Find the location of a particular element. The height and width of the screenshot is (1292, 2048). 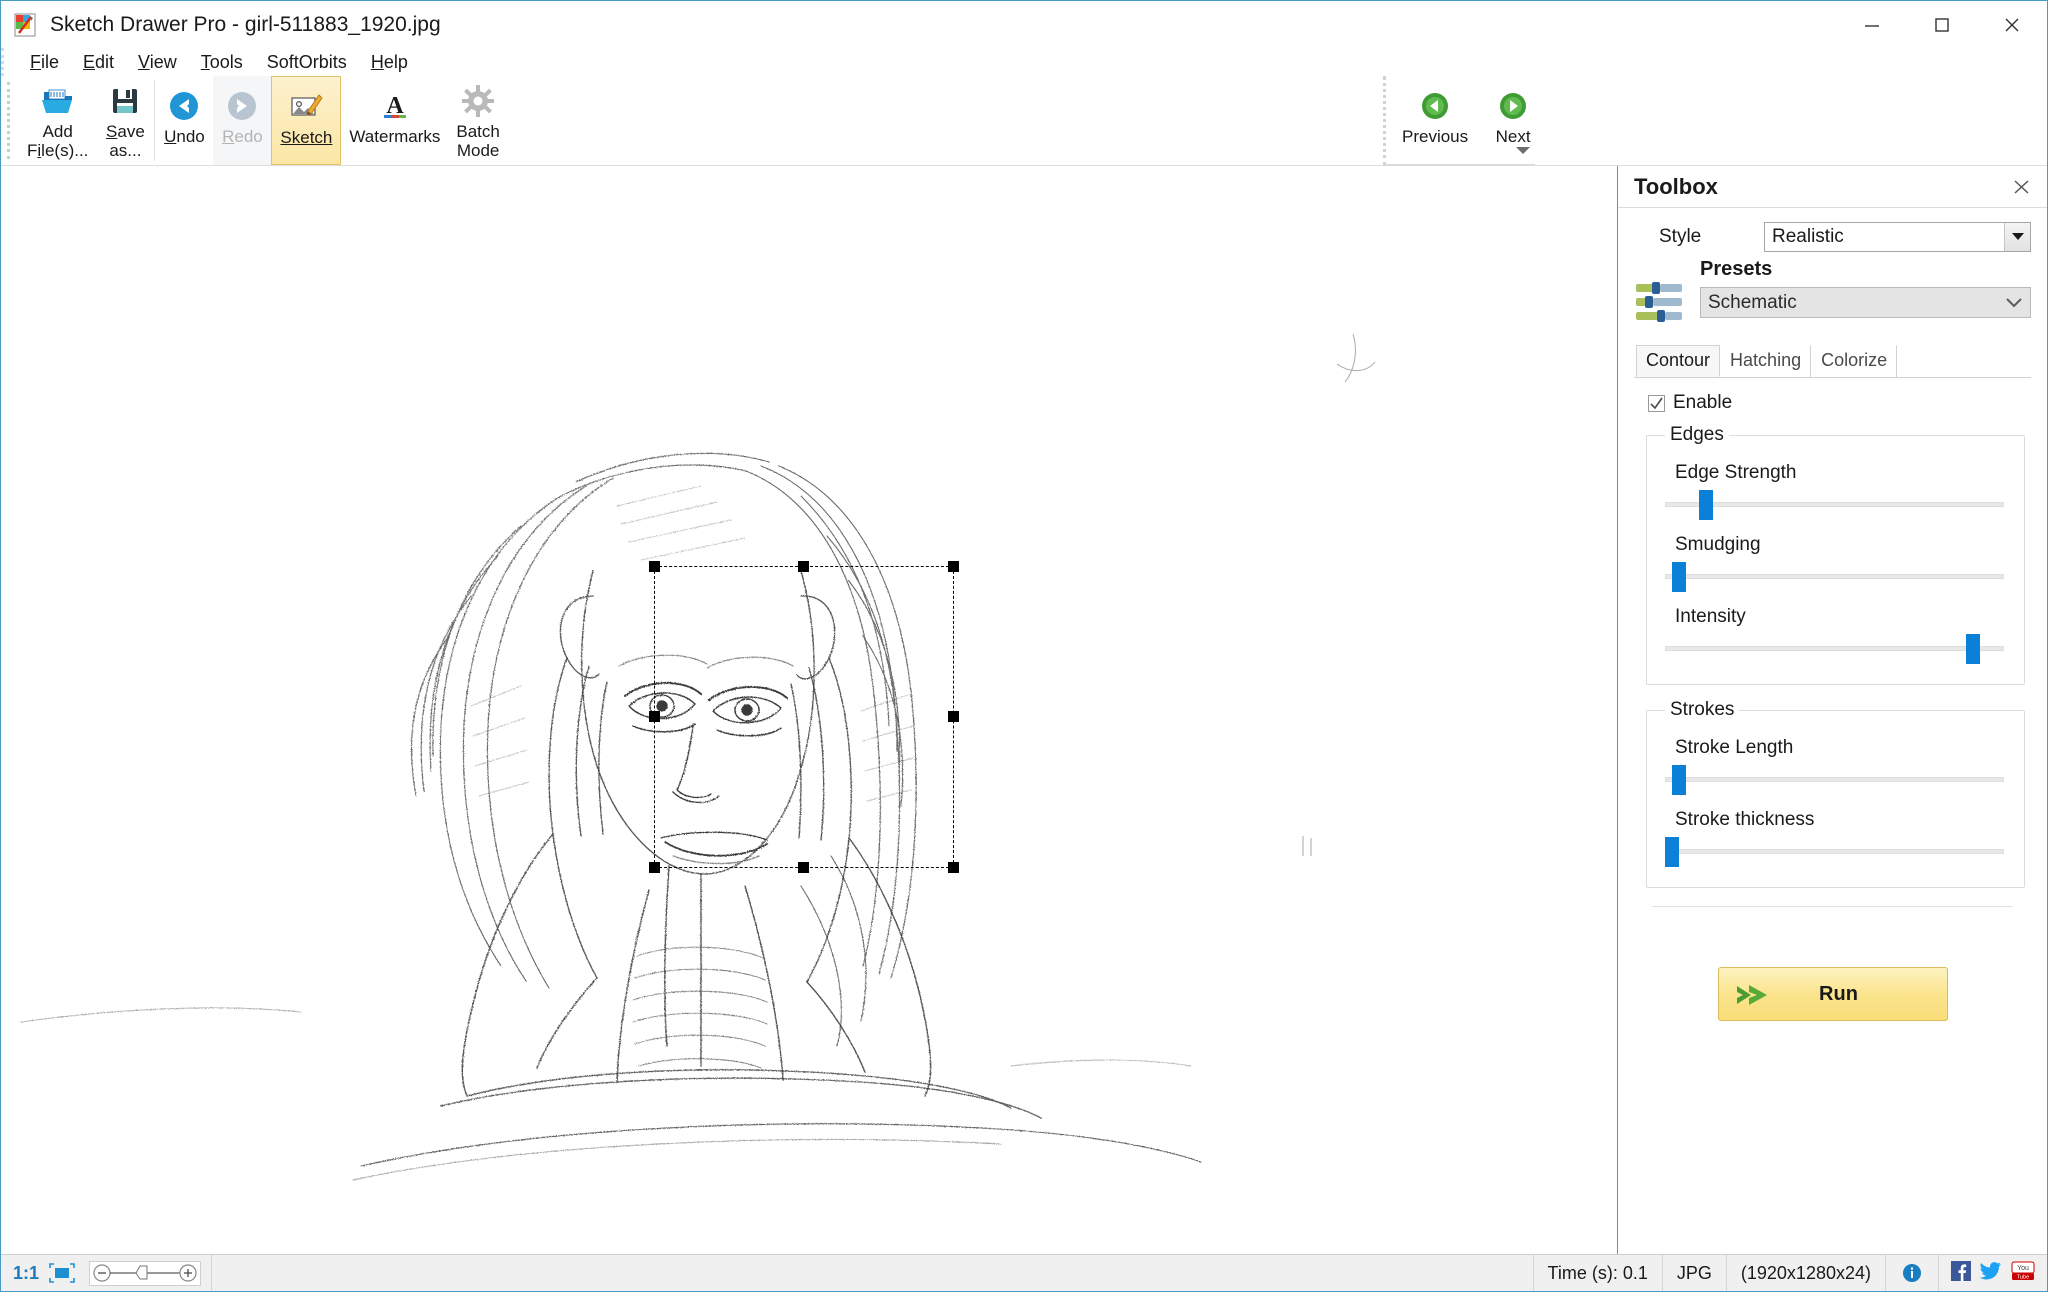

svg-text: You is located at coordinates (2023, 1268).